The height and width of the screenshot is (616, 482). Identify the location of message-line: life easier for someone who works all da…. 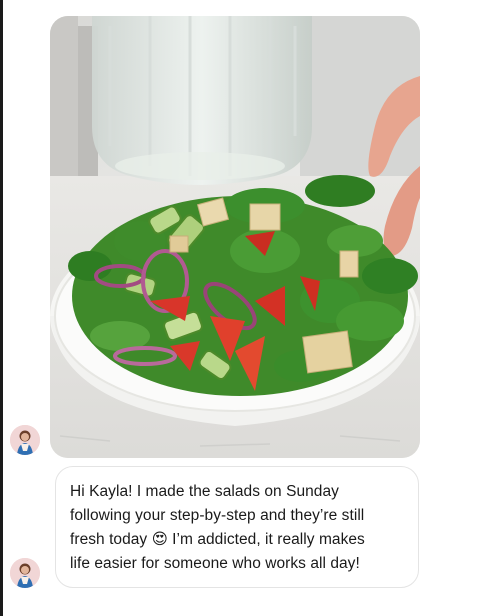
(215, 563).